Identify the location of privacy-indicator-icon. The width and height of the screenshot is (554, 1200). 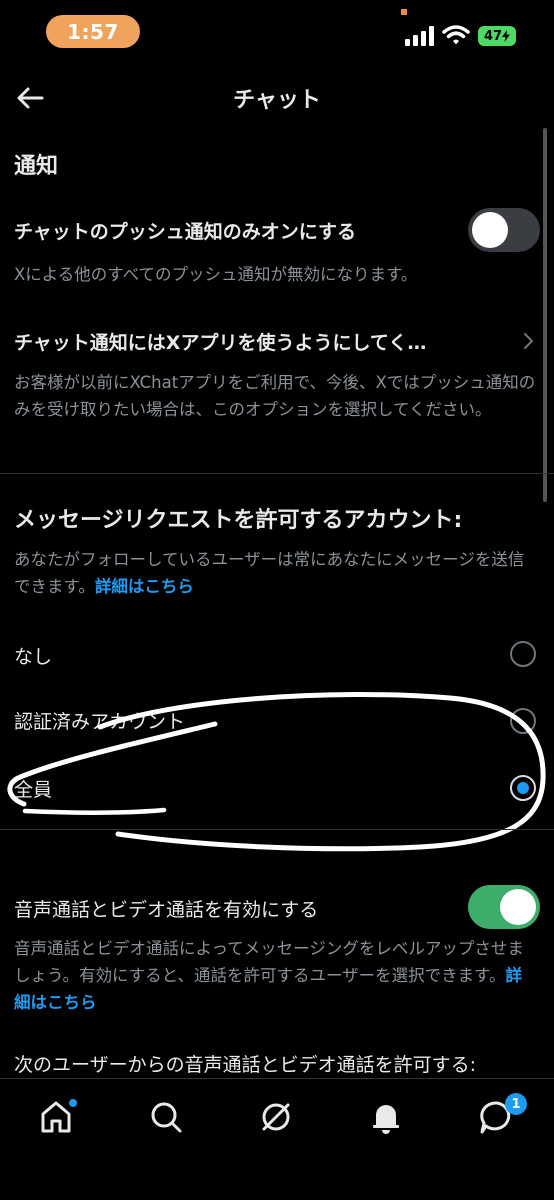
(404, 12).